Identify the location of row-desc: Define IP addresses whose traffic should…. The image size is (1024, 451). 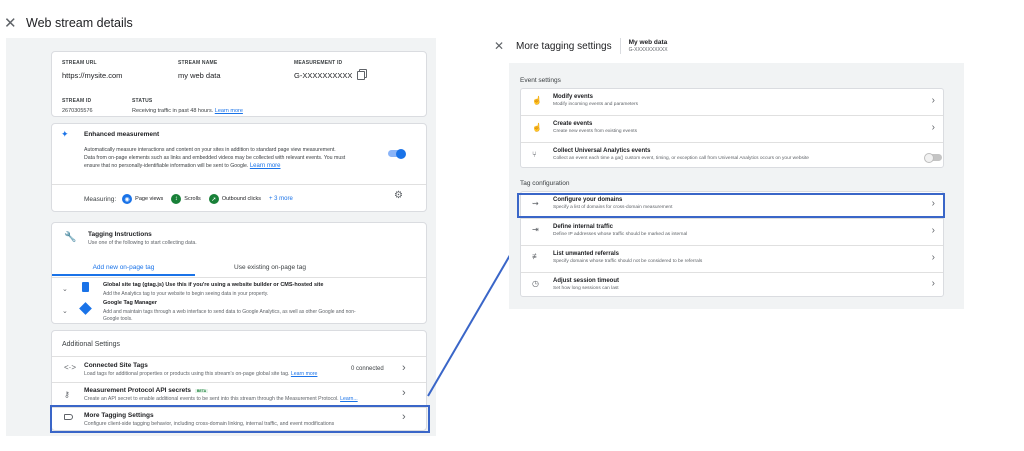
(620, 234).